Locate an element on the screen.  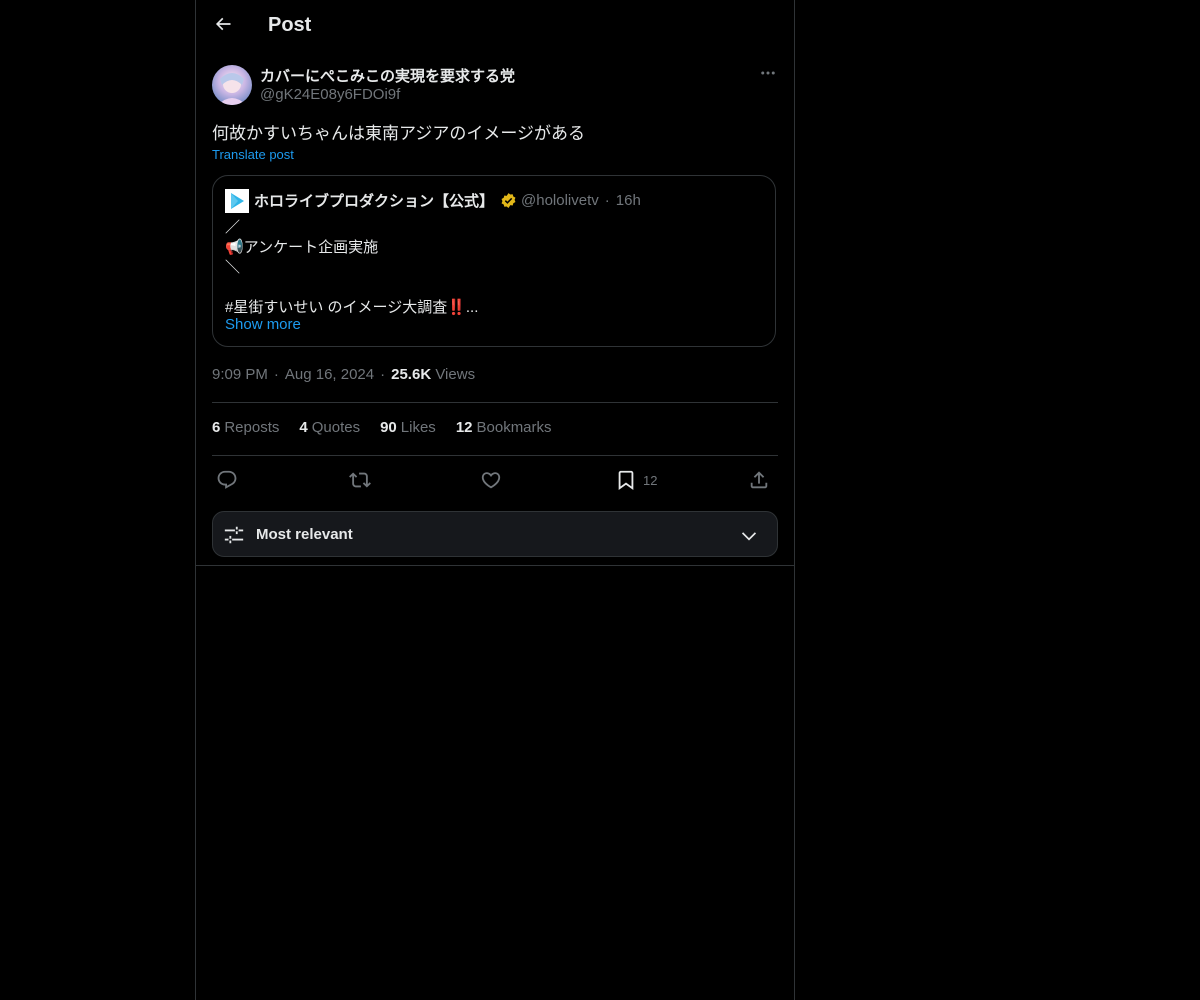
quoted-header: ホロライブプロダクション【公式】 @hololivetv · 16h is located at coordinates (447, 200).